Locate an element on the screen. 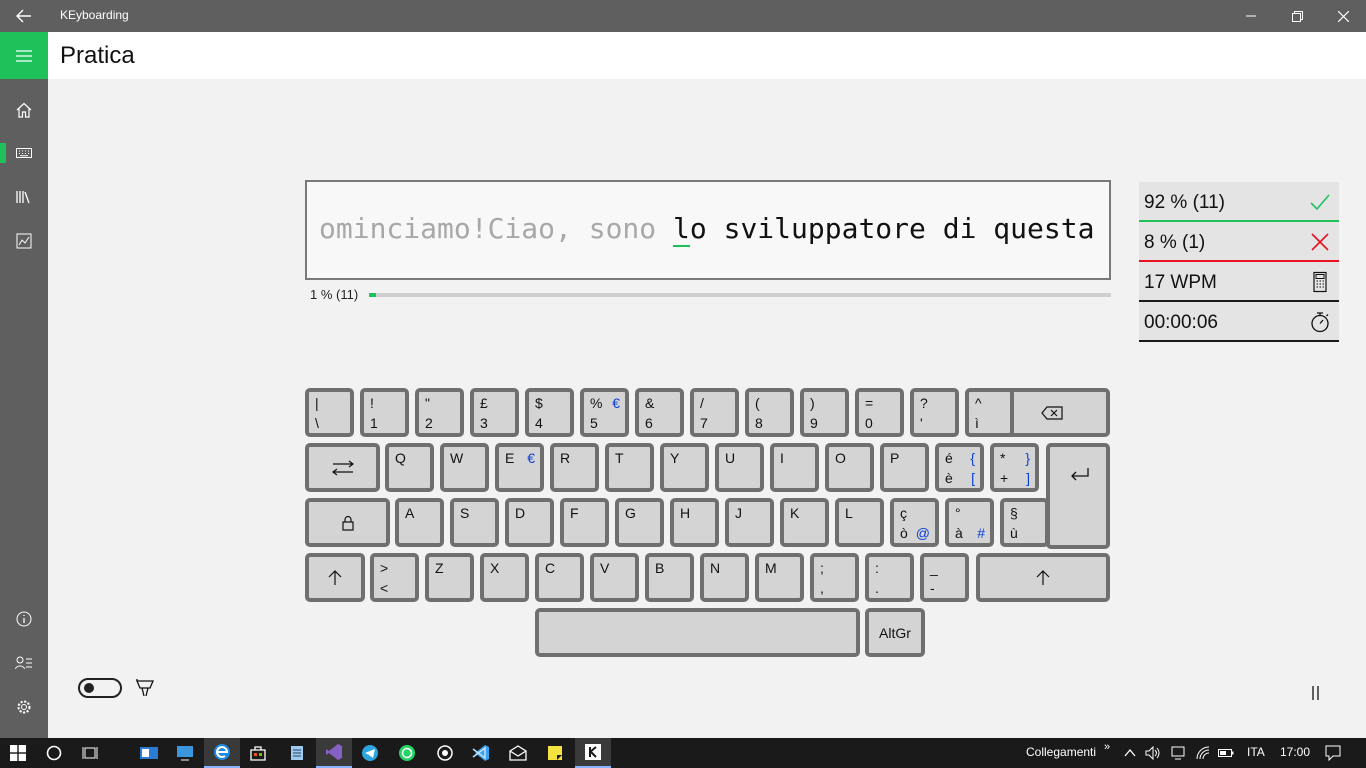 This screenshot has height=768, width=1366. key-row2-1: W is located at coordinates (464, 467).